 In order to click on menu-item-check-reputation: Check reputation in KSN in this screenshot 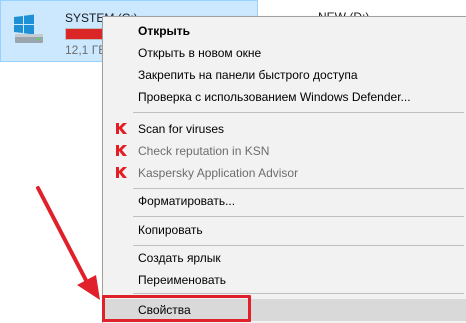, I will do `click(285, 151)`.